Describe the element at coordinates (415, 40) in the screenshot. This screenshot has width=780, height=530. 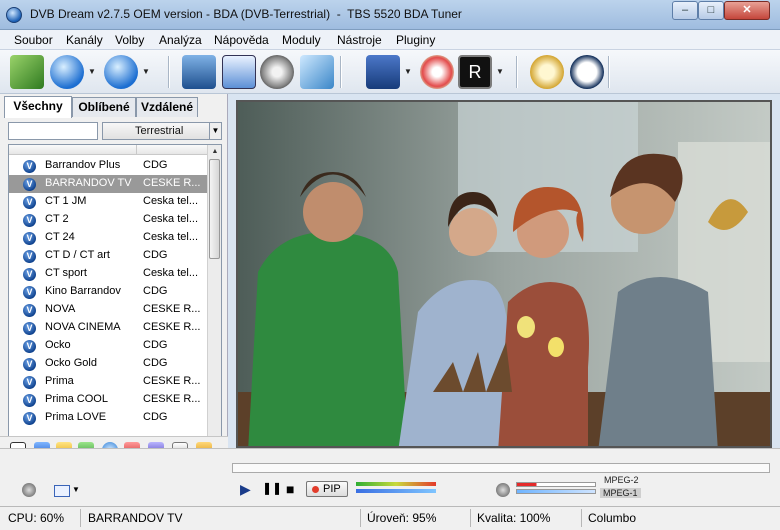
I see `menu-pluginy: Pluginy` at that location.